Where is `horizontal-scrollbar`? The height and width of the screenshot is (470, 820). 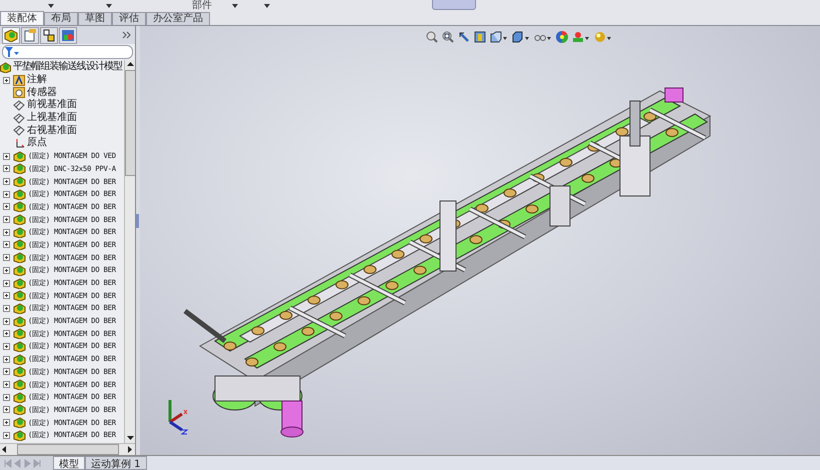 horizontal-scrollbar is located at coordinates (67, 449).